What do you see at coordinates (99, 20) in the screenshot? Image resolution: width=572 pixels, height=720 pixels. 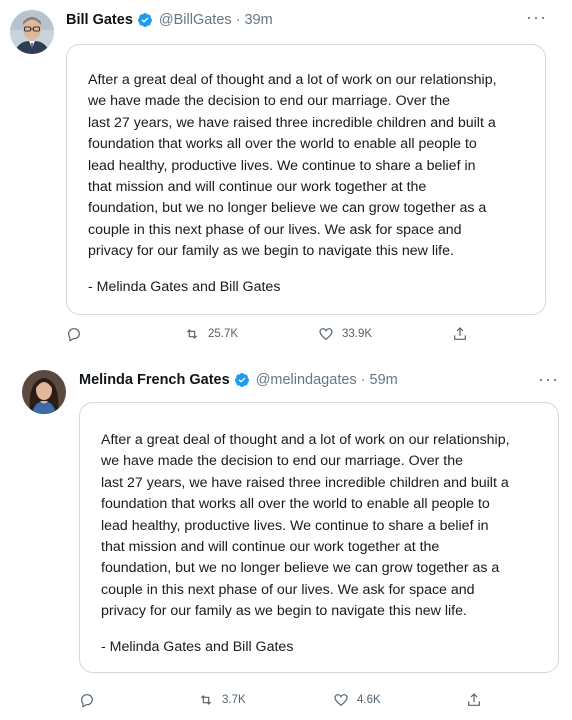 I see `author-name: Bill Gates` at bounding box center [99, 20].